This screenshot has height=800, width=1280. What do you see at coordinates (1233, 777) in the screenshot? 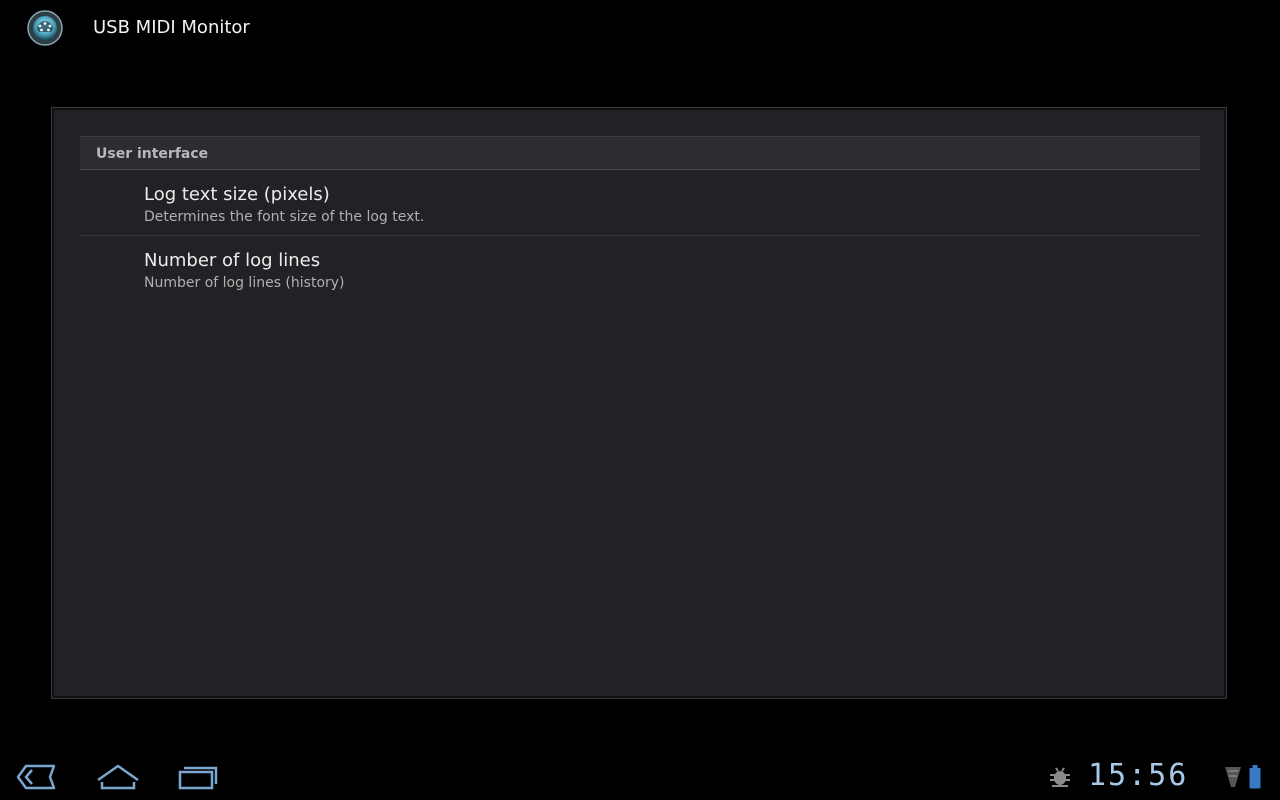
I see `signal-icon` at bounding box center [1233, 777].